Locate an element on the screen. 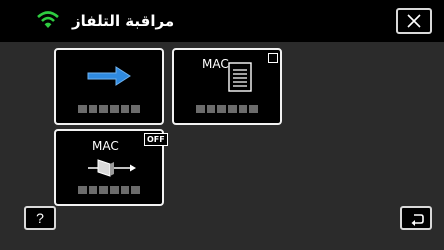 This screenshot has height=250, width=444. mac-filter-text: MAC is located at coordinates (105, 146).